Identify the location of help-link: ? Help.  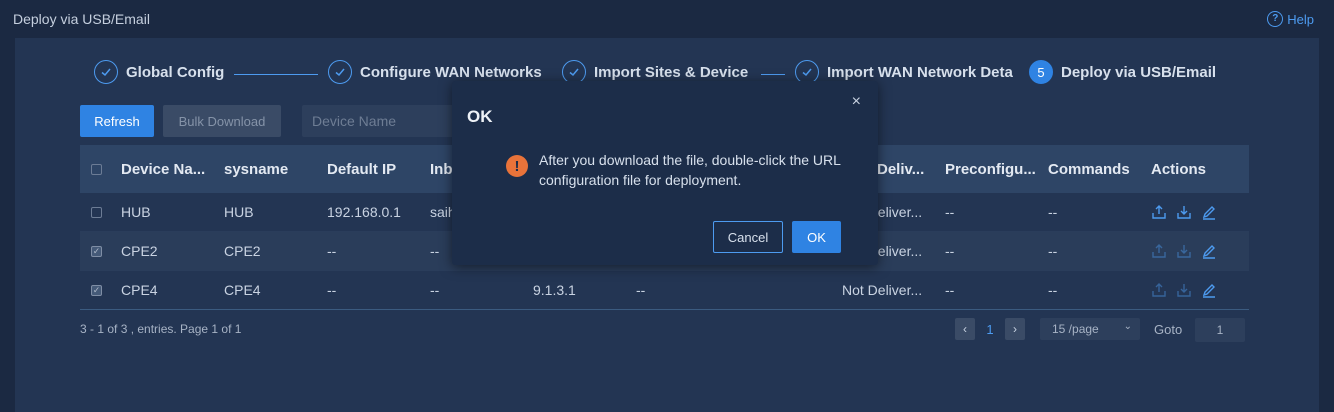
(1290, 19).